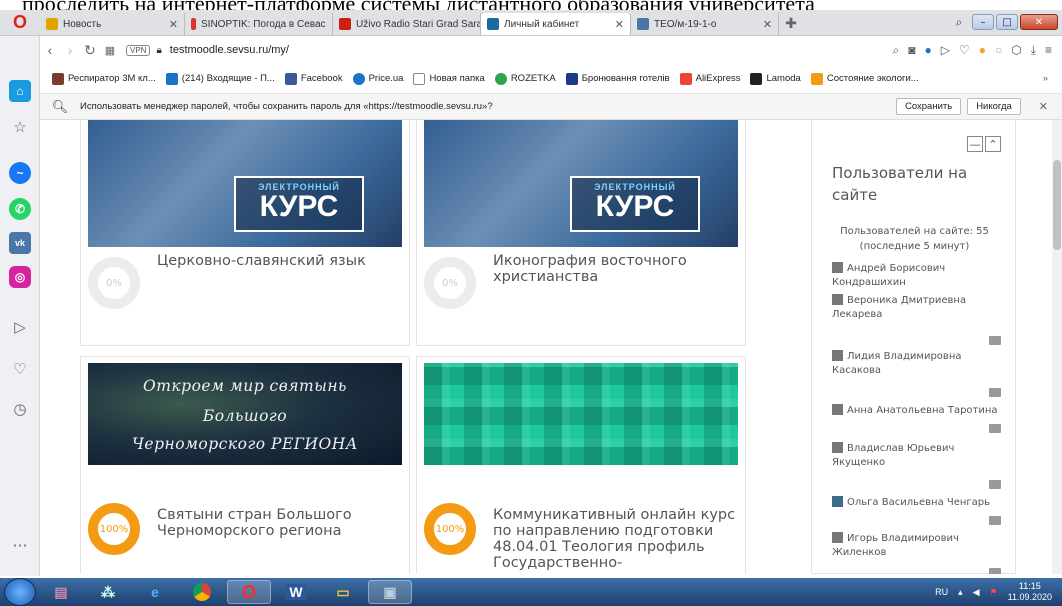 This screenshot has width=1062, height=606. I want to click on vk-icon: vk, so click(20, 243).